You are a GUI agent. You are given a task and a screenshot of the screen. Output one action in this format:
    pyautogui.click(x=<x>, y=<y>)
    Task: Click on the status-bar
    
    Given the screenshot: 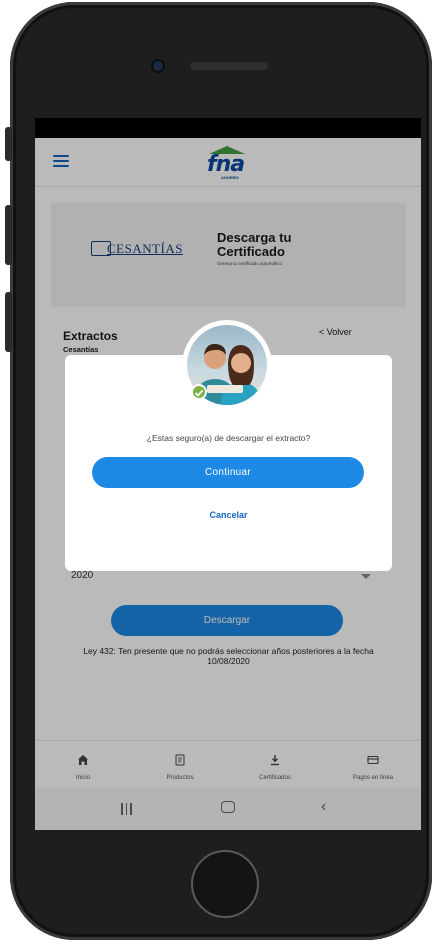 What is the action you would take?
    pyautogui.click(x=228, y=128)
    